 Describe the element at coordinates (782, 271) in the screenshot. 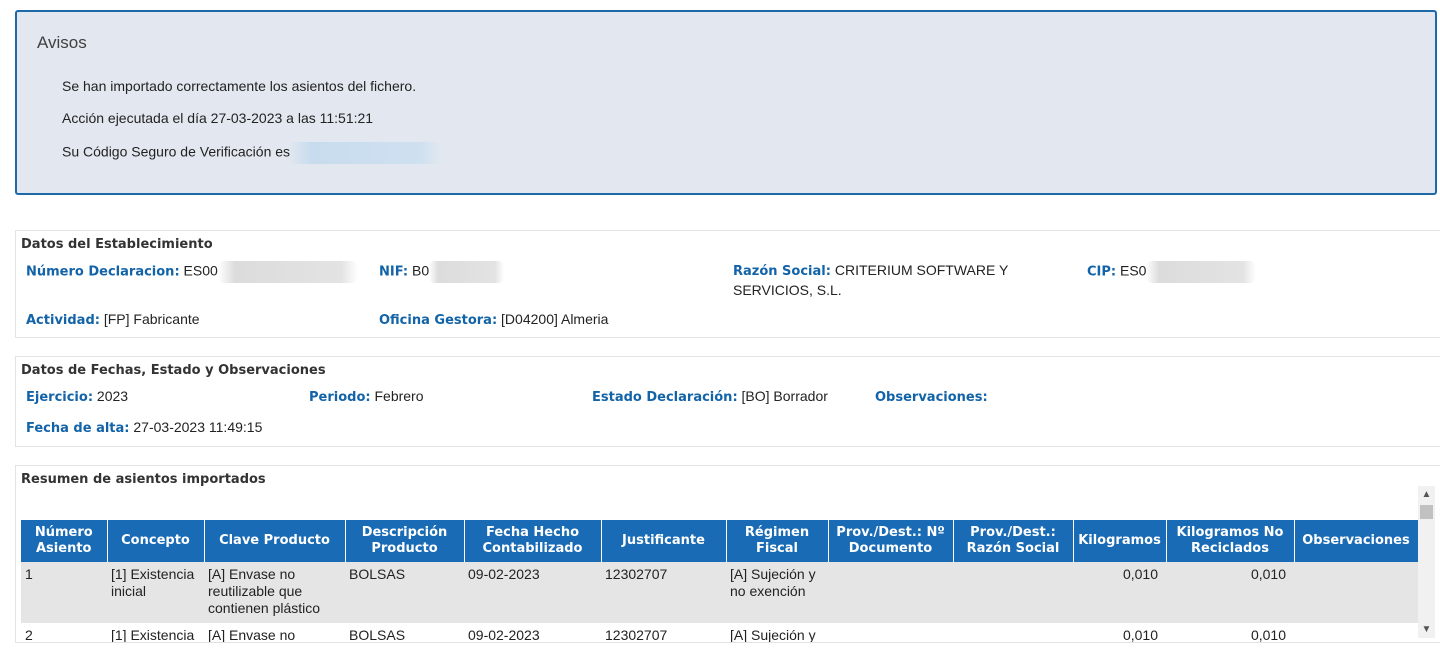

I see `label-razon-social: Razón Social:` at that location.